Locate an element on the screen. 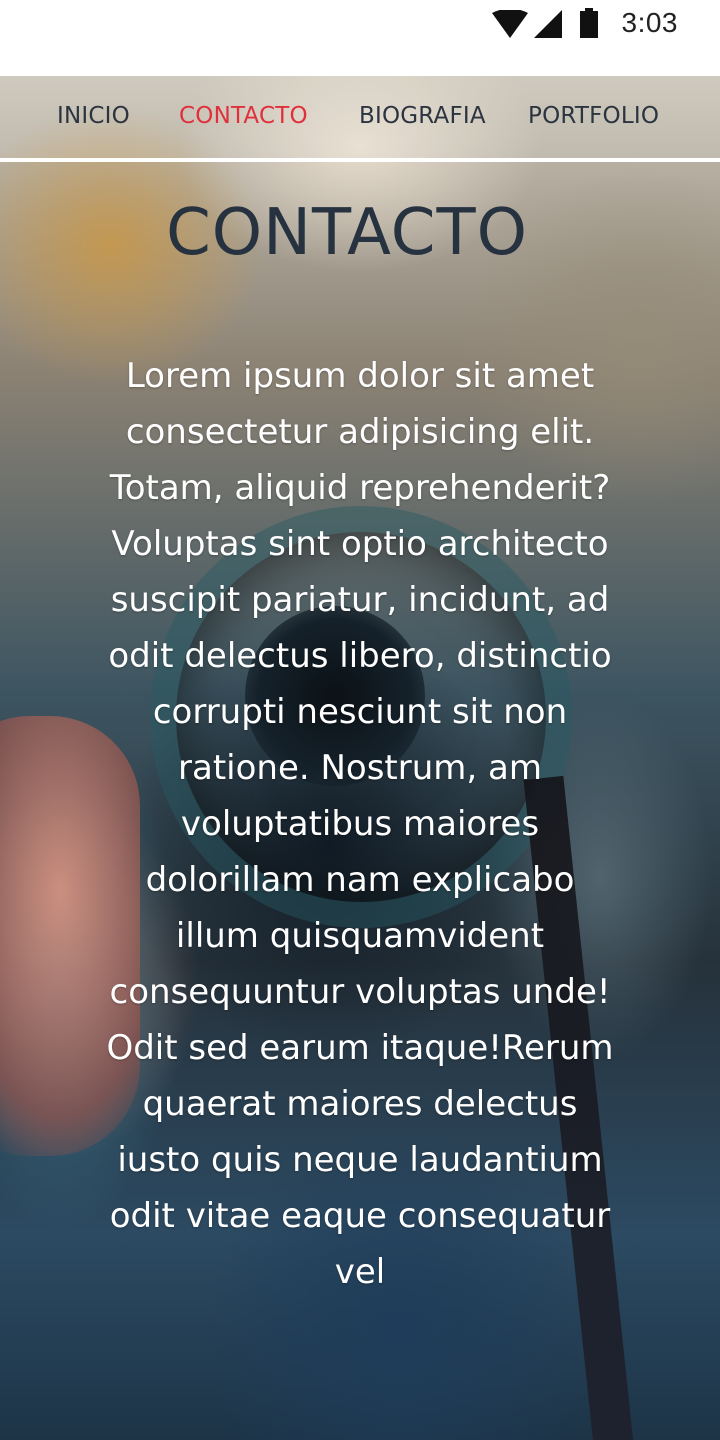  top-nav: INICIO CONTACTO BIOGRAFIA PORTFOLIO is located at coordinates (360, 119).